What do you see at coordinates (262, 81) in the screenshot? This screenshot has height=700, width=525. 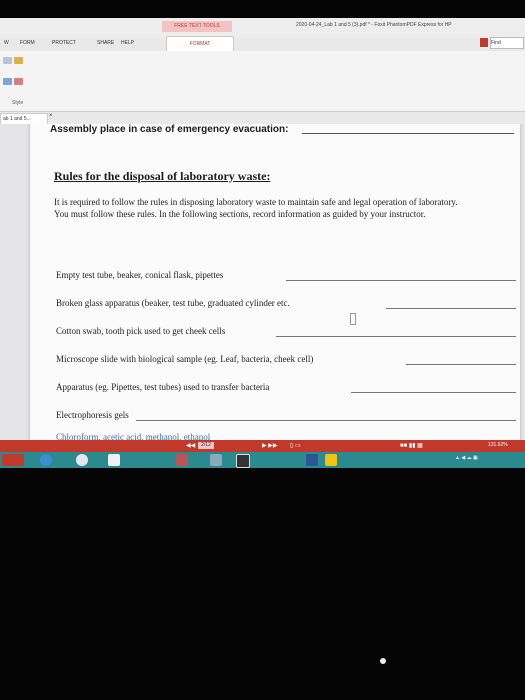 I see `ribbon-toolbar: Style` at bounding box center [262, 81].